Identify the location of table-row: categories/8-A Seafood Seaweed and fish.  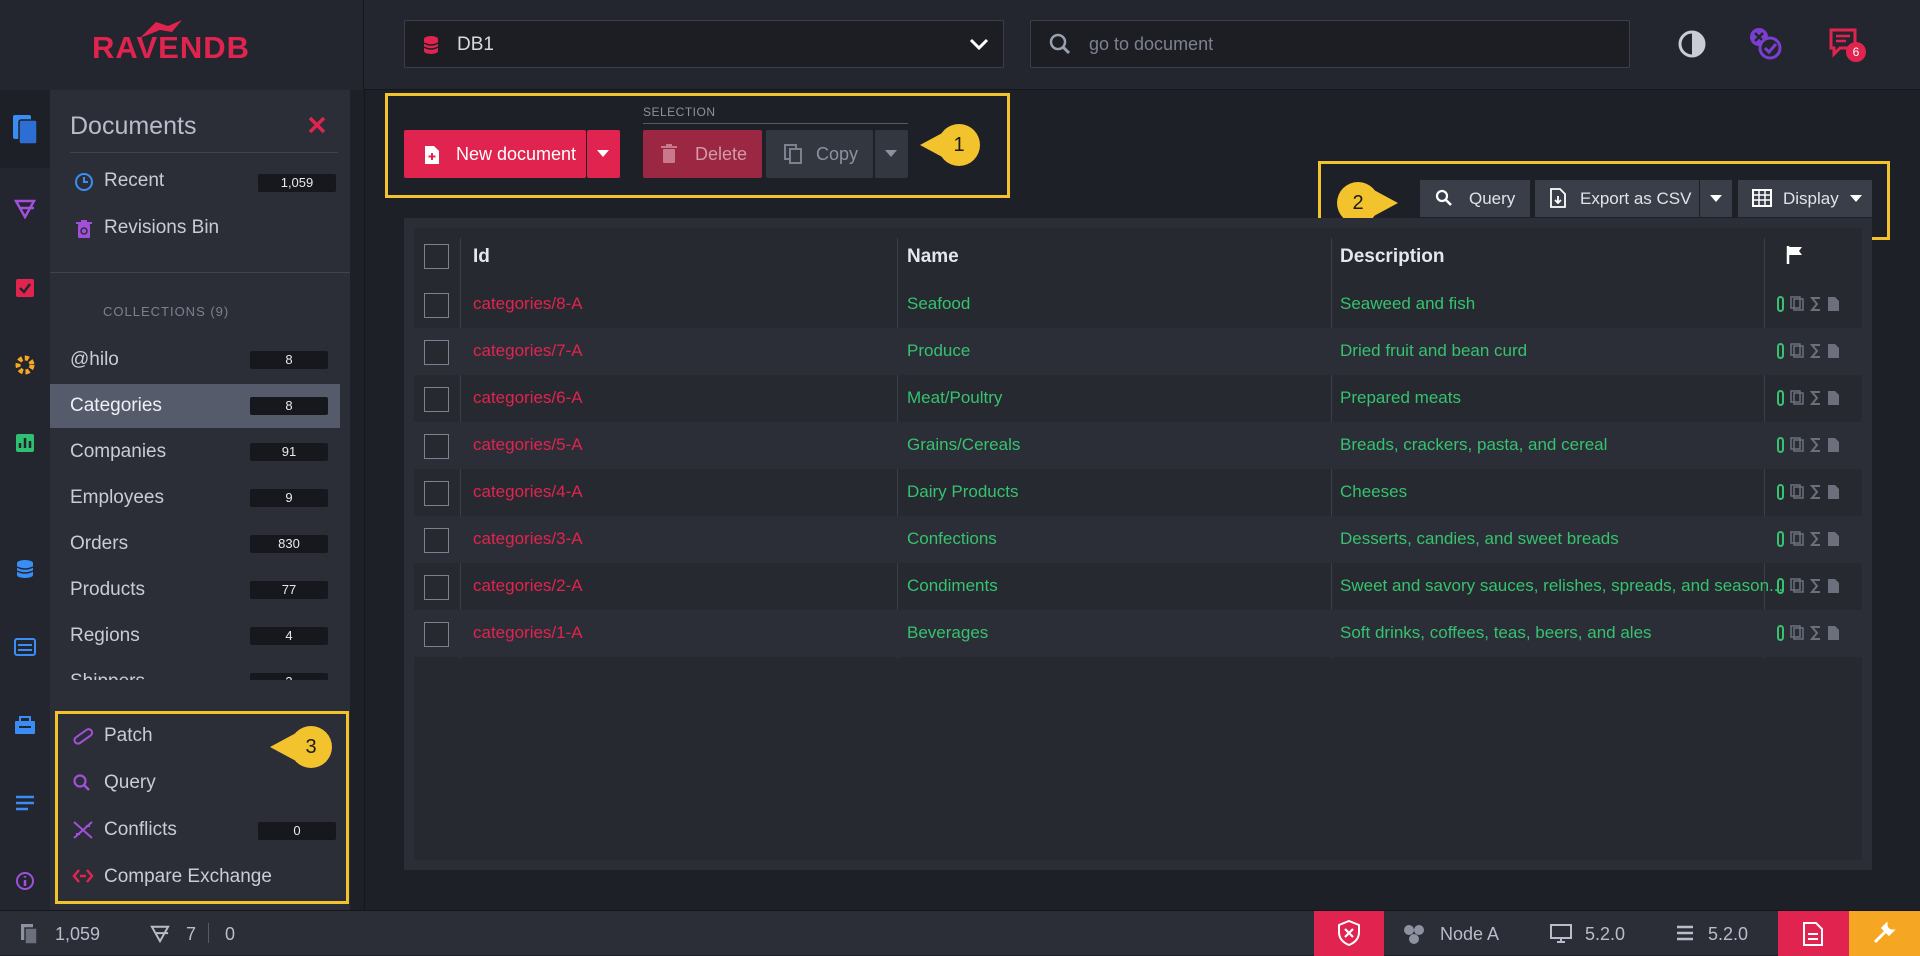
(1138, 304).